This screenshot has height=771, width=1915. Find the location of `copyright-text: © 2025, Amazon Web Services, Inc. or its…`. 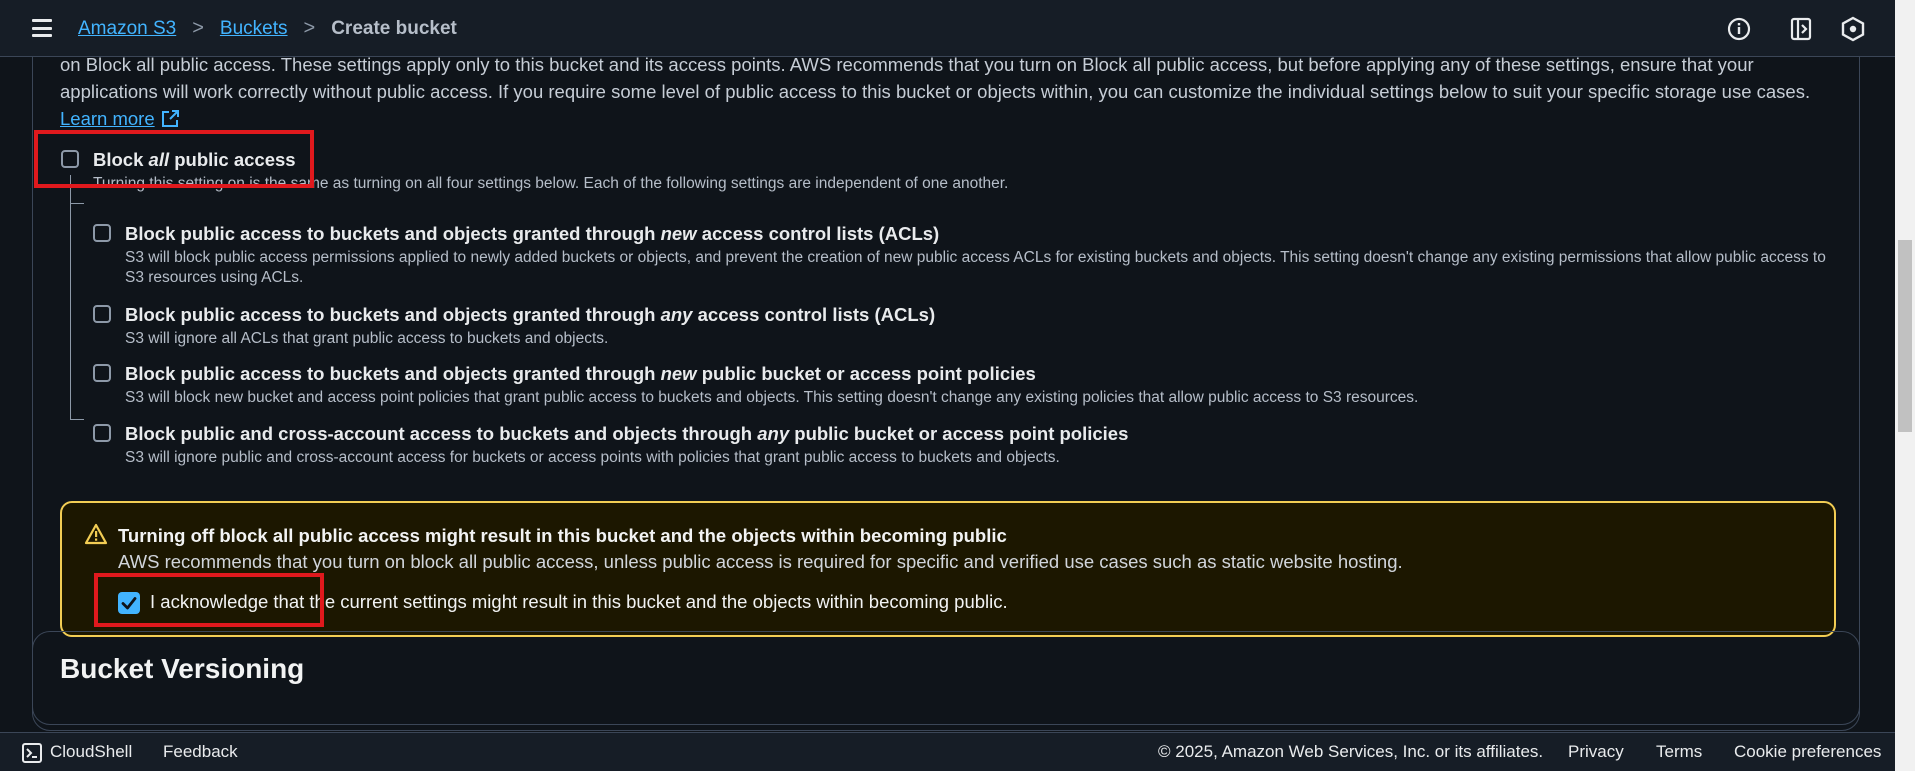

copyright-text: © 2025, Amazon Web Services, Inc. or its… is located at coordinates (1351, 751).